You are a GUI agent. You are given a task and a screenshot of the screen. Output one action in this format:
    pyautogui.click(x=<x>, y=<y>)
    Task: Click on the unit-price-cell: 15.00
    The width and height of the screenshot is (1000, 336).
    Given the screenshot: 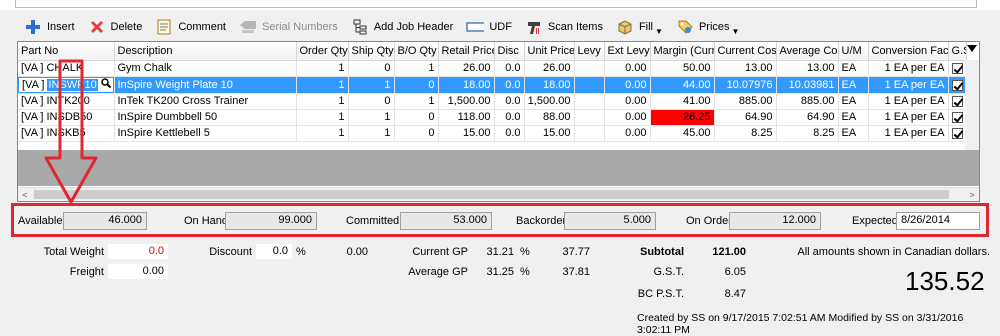 What is the action you would take?
    pyautogui.click(x=549, y=133)
    